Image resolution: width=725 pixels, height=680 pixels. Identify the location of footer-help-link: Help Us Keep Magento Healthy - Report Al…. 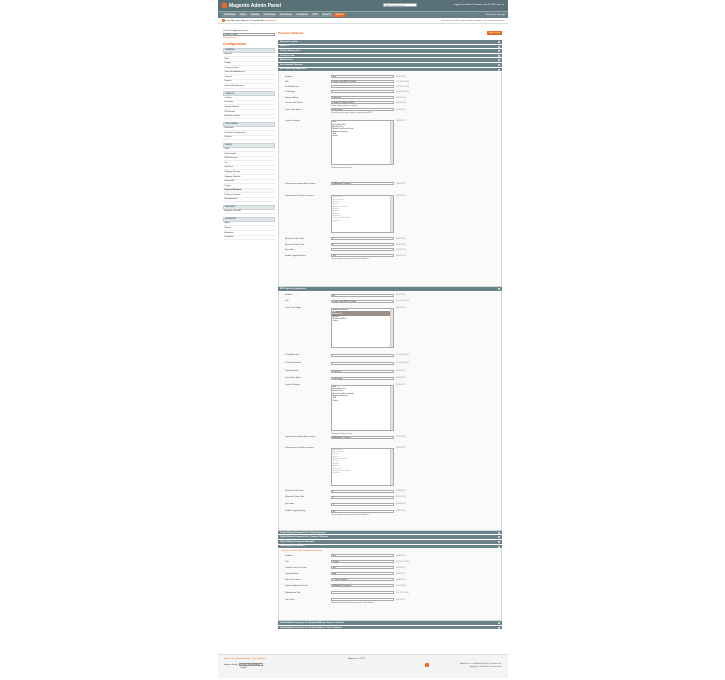
(244, 659).